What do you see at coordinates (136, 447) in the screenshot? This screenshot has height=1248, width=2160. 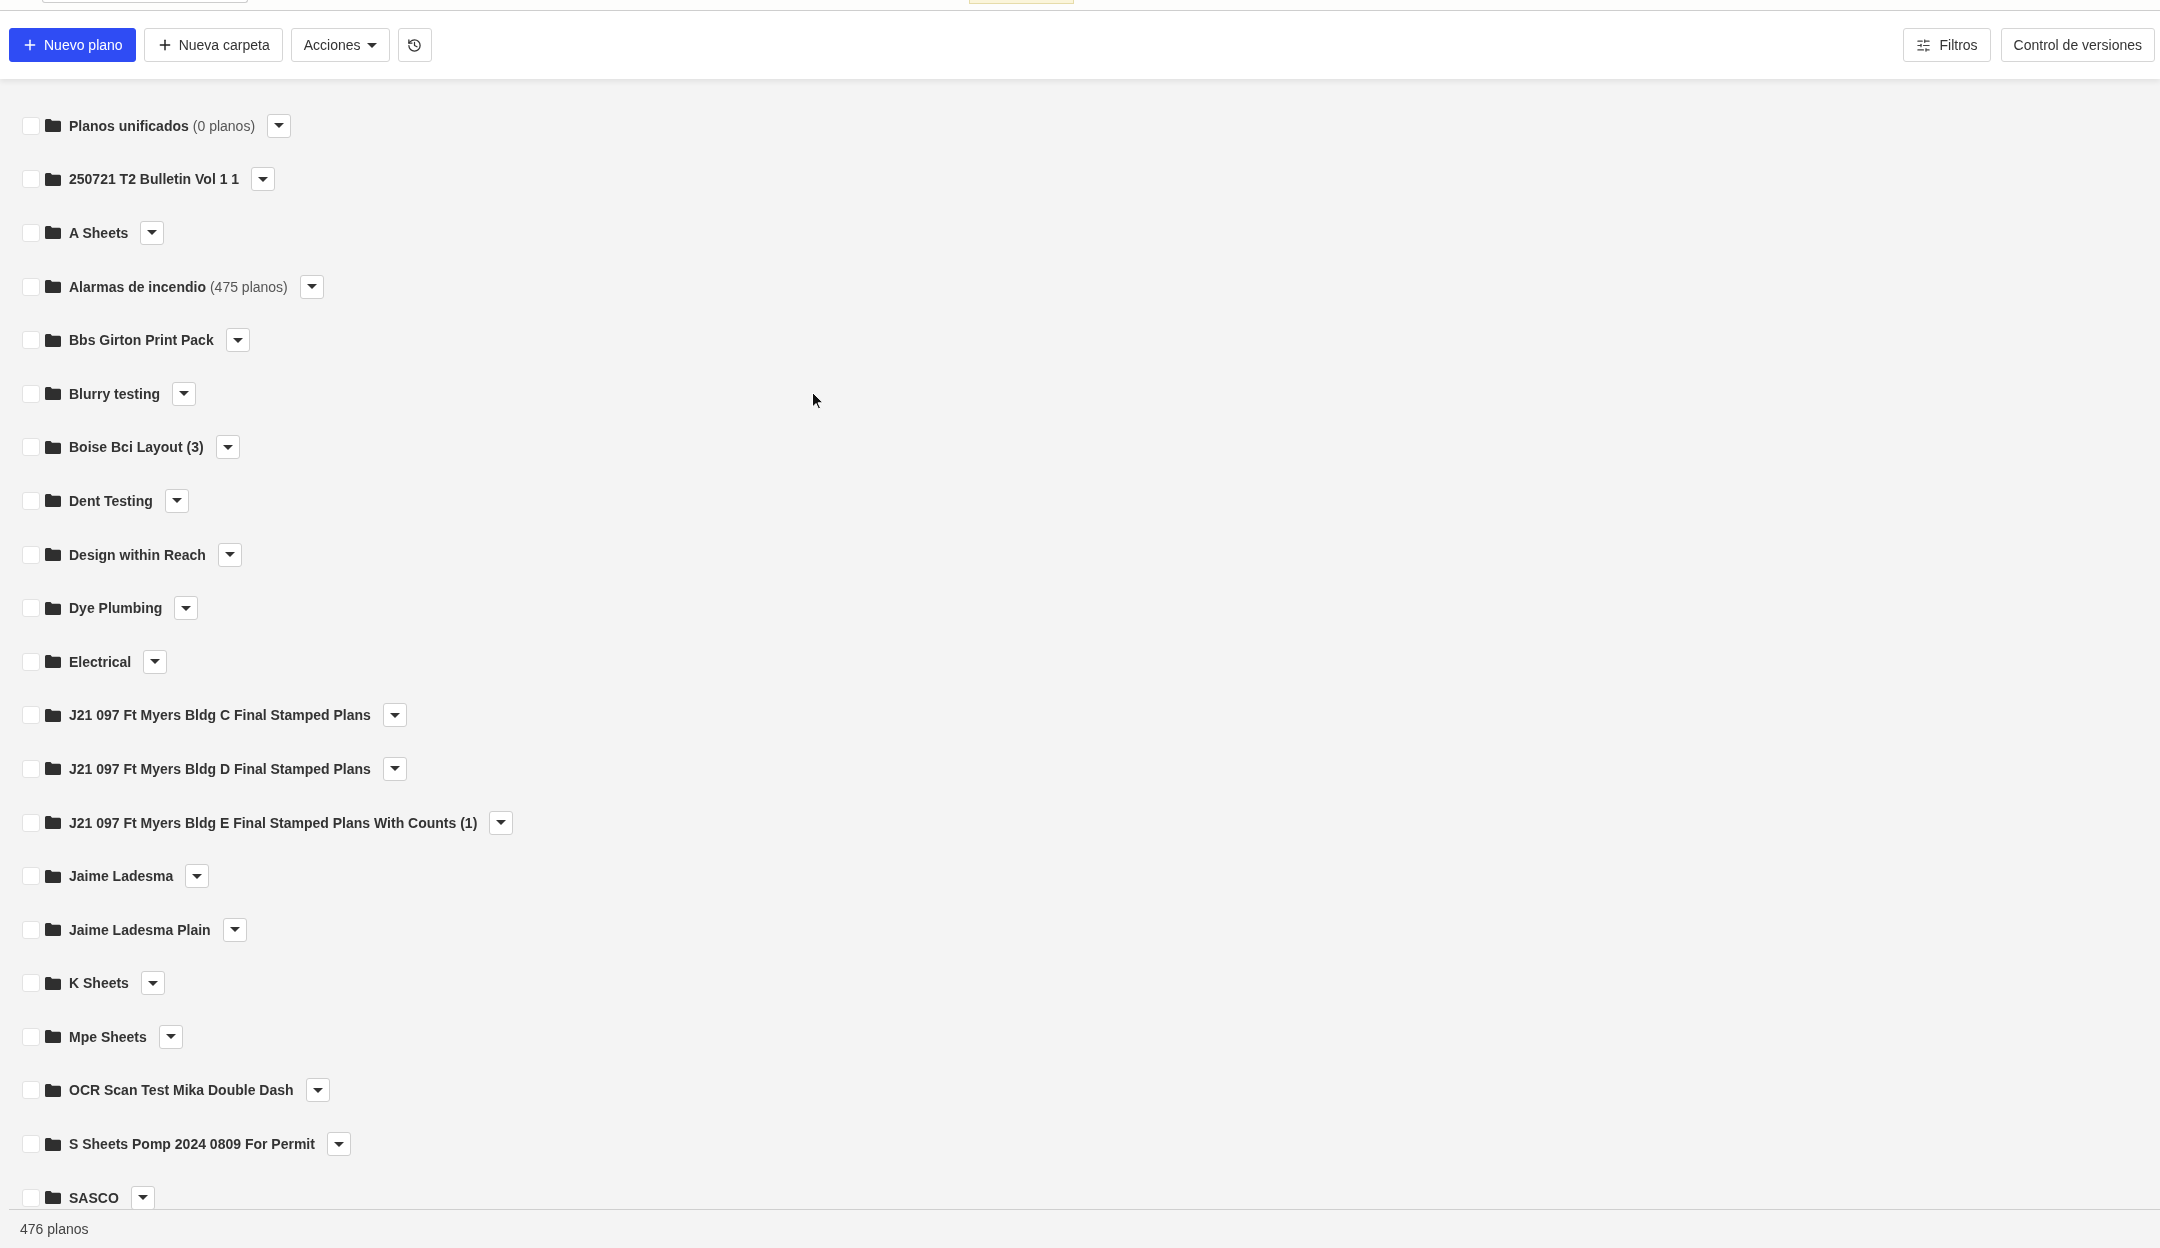 I see `folder-name: Boise Bci Layout (3)` at bounding box center [136, 447].